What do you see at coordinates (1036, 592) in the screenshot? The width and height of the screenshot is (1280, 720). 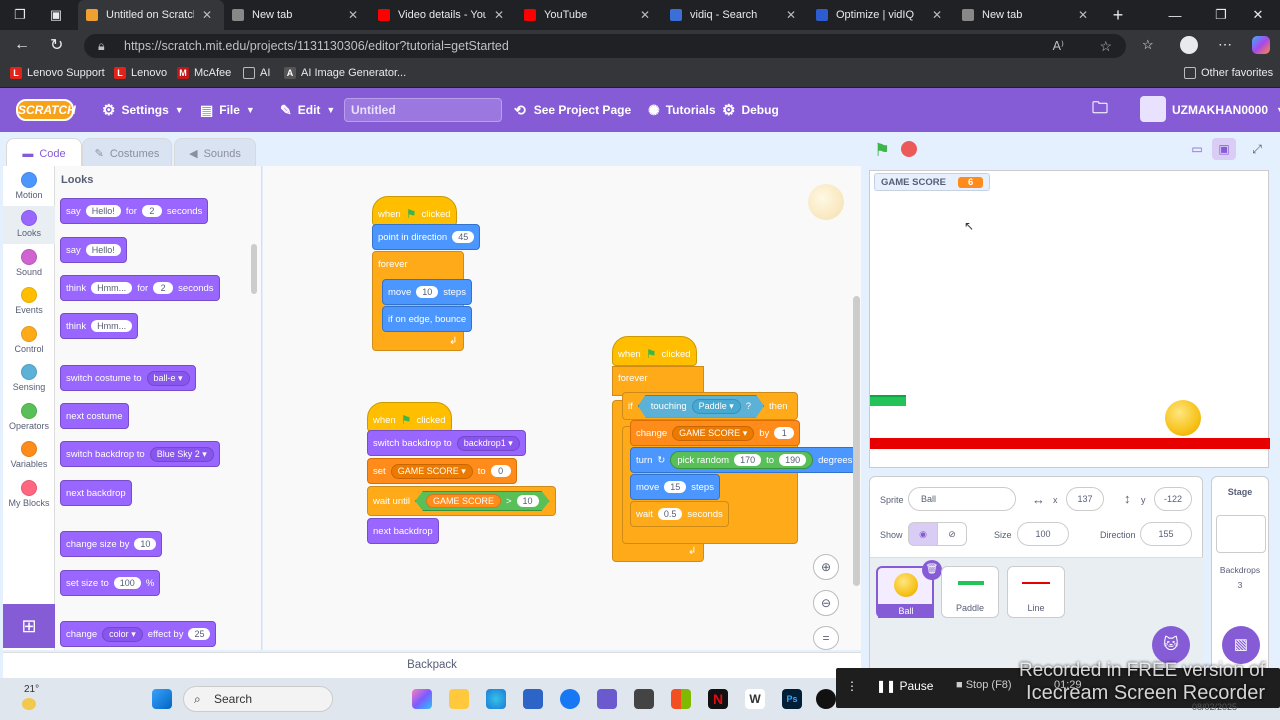 I see `sprite-thumb-line: Line` at bounding box center [1036, 592].